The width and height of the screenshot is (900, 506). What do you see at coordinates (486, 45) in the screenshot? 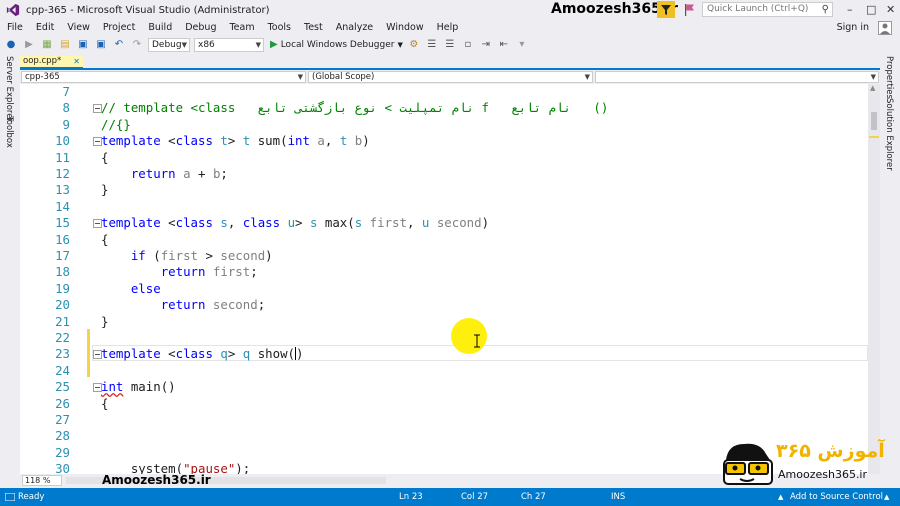
I see `indent-icon: ⇥` at bounding box center [486, 45].